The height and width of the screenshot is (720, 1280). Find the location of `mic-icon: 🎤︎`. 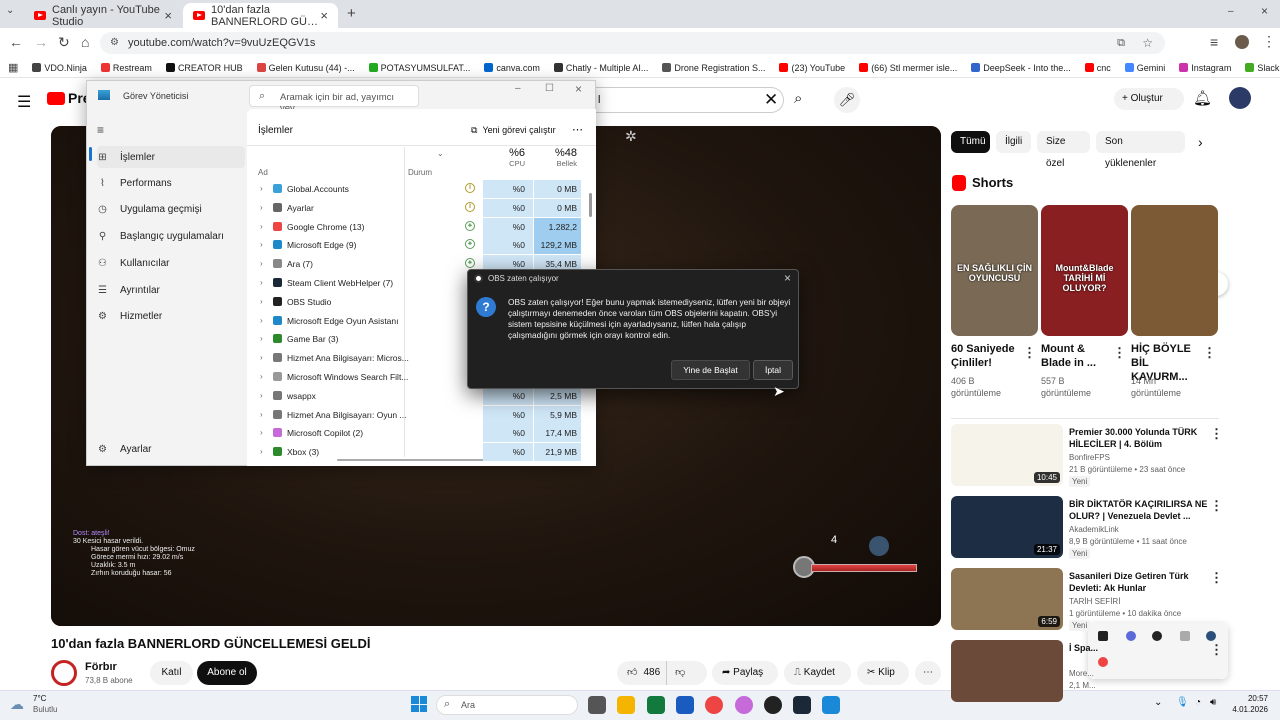

mic-icon: 🎤︎ is located at coordinates (847, 100).